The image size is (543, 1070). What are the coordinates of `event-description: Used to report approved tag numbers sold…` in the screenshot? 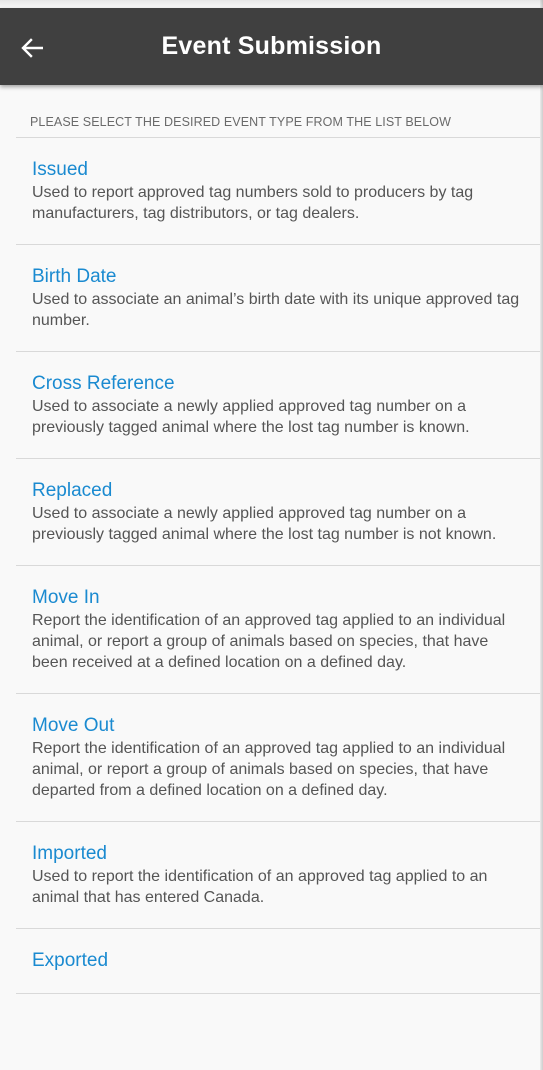 It's located at (253, 203).